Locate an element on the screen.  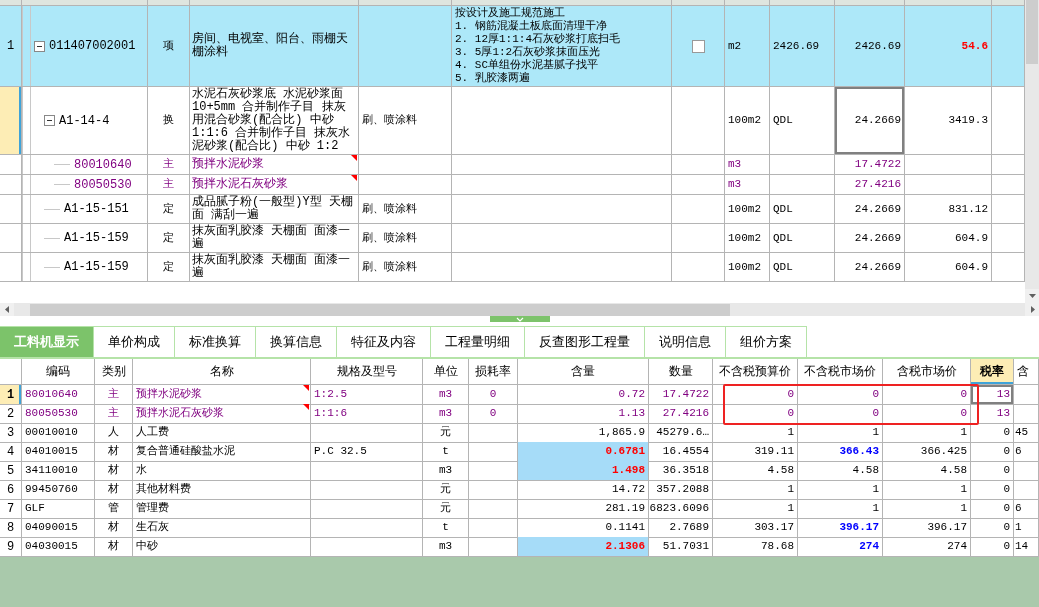
scroll-left-icon is located at coordinates (7, 309).